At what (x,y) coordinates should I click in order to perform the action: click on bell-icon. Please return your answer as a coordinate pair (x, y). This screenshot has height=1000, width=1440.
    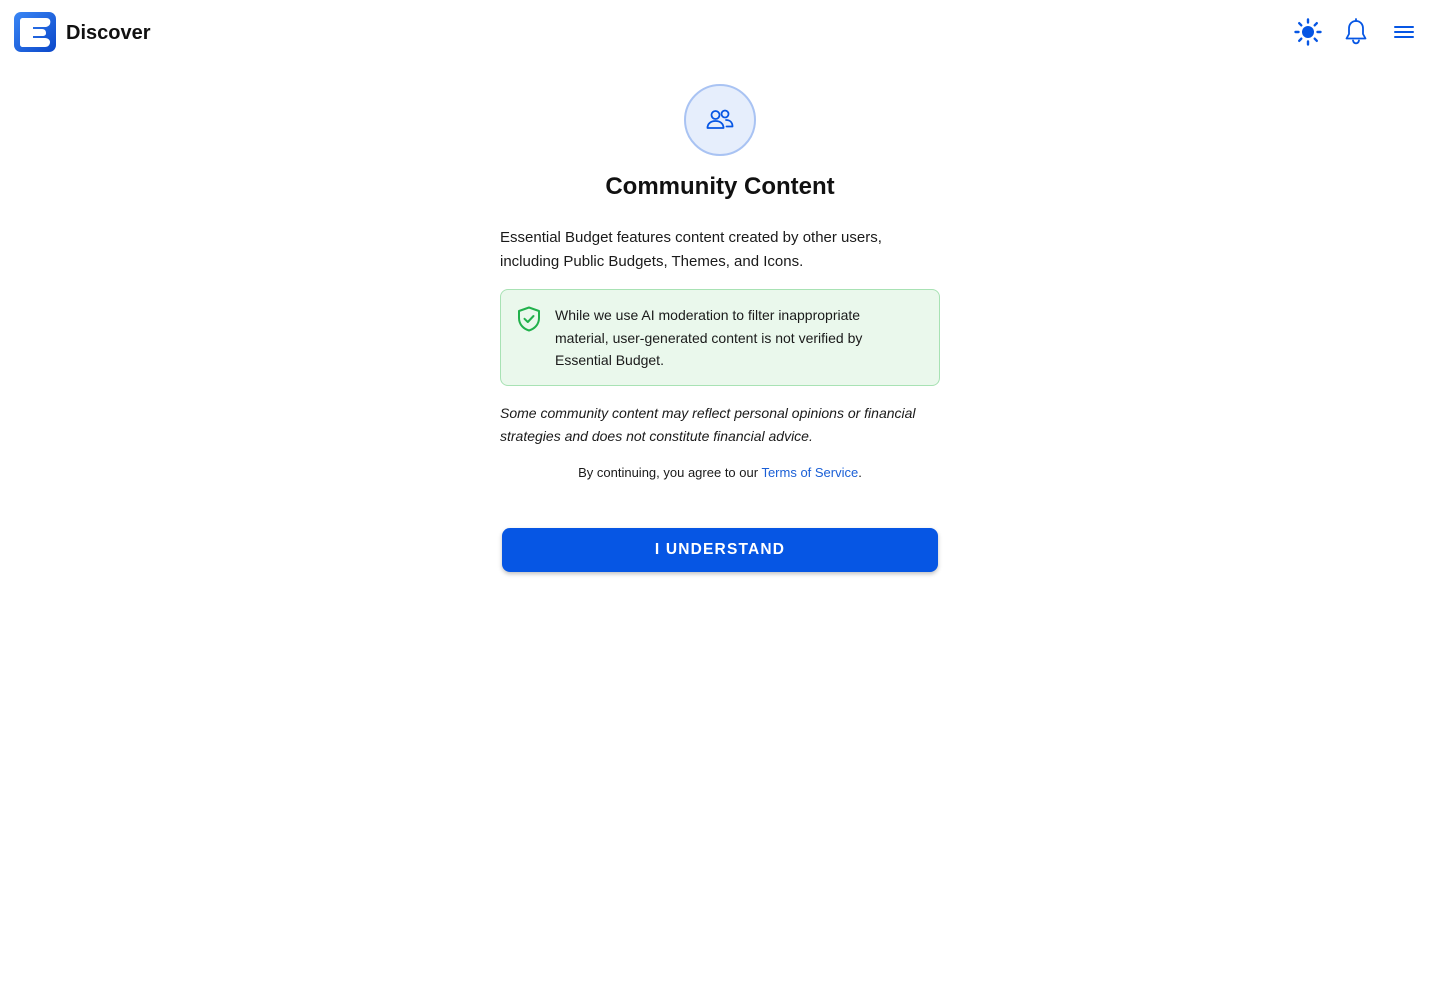
    Looking at the image, I should click on (1356, 31).